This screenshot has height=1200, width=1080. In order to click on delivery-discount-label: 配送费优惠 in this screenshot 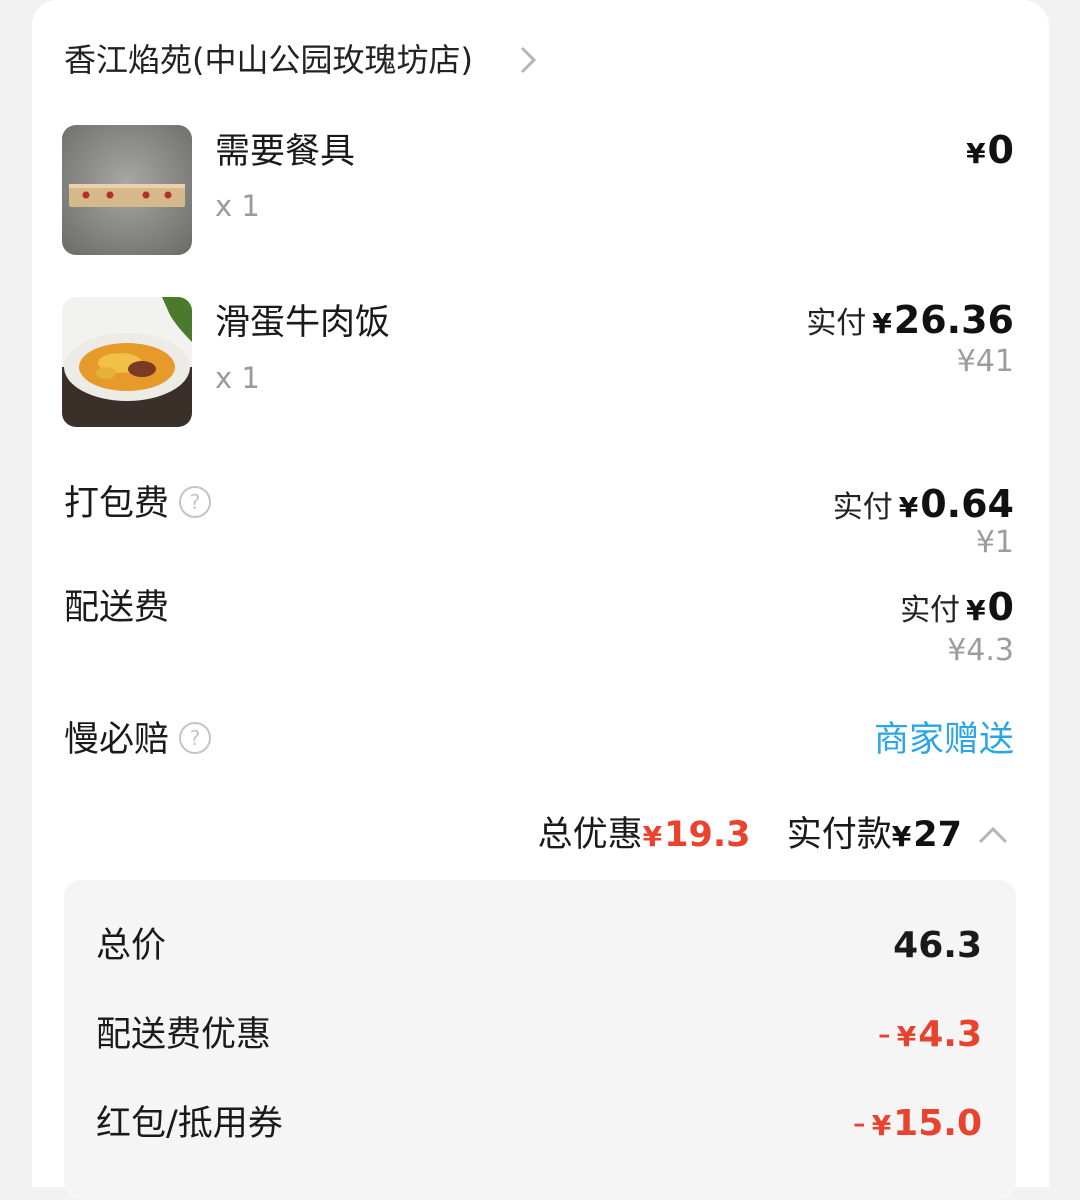, I will do `click(184, 1035)`.